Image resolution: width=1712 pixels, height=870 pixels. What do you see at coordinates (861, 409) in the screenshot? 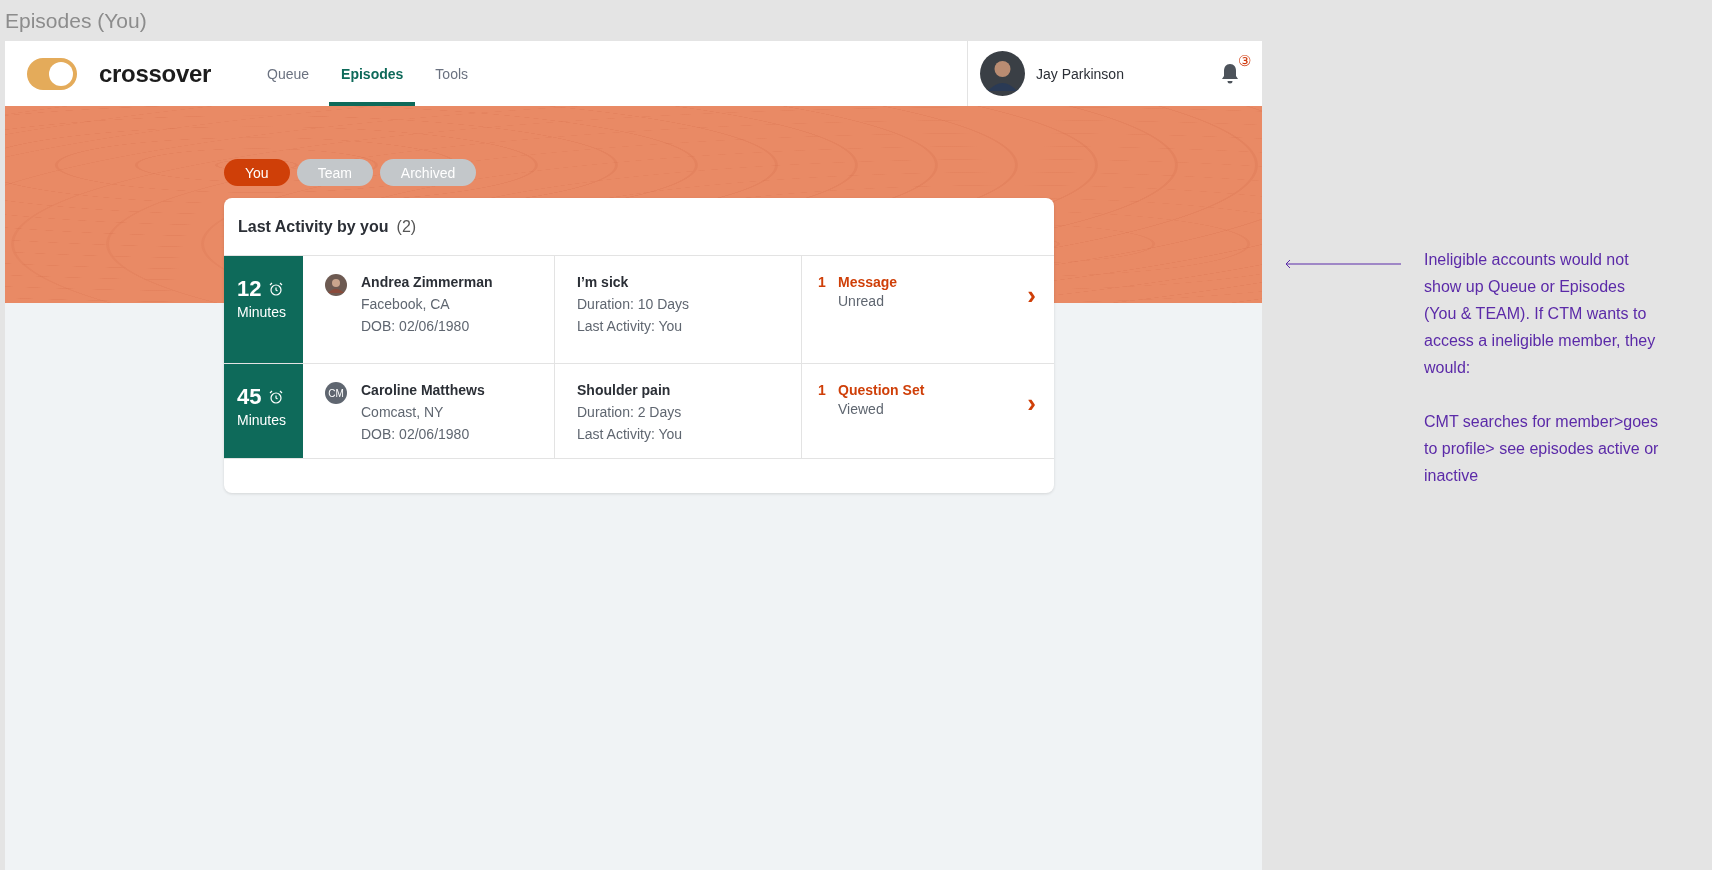
I see `status-state: Viewed` at bounding box center [861, 409].